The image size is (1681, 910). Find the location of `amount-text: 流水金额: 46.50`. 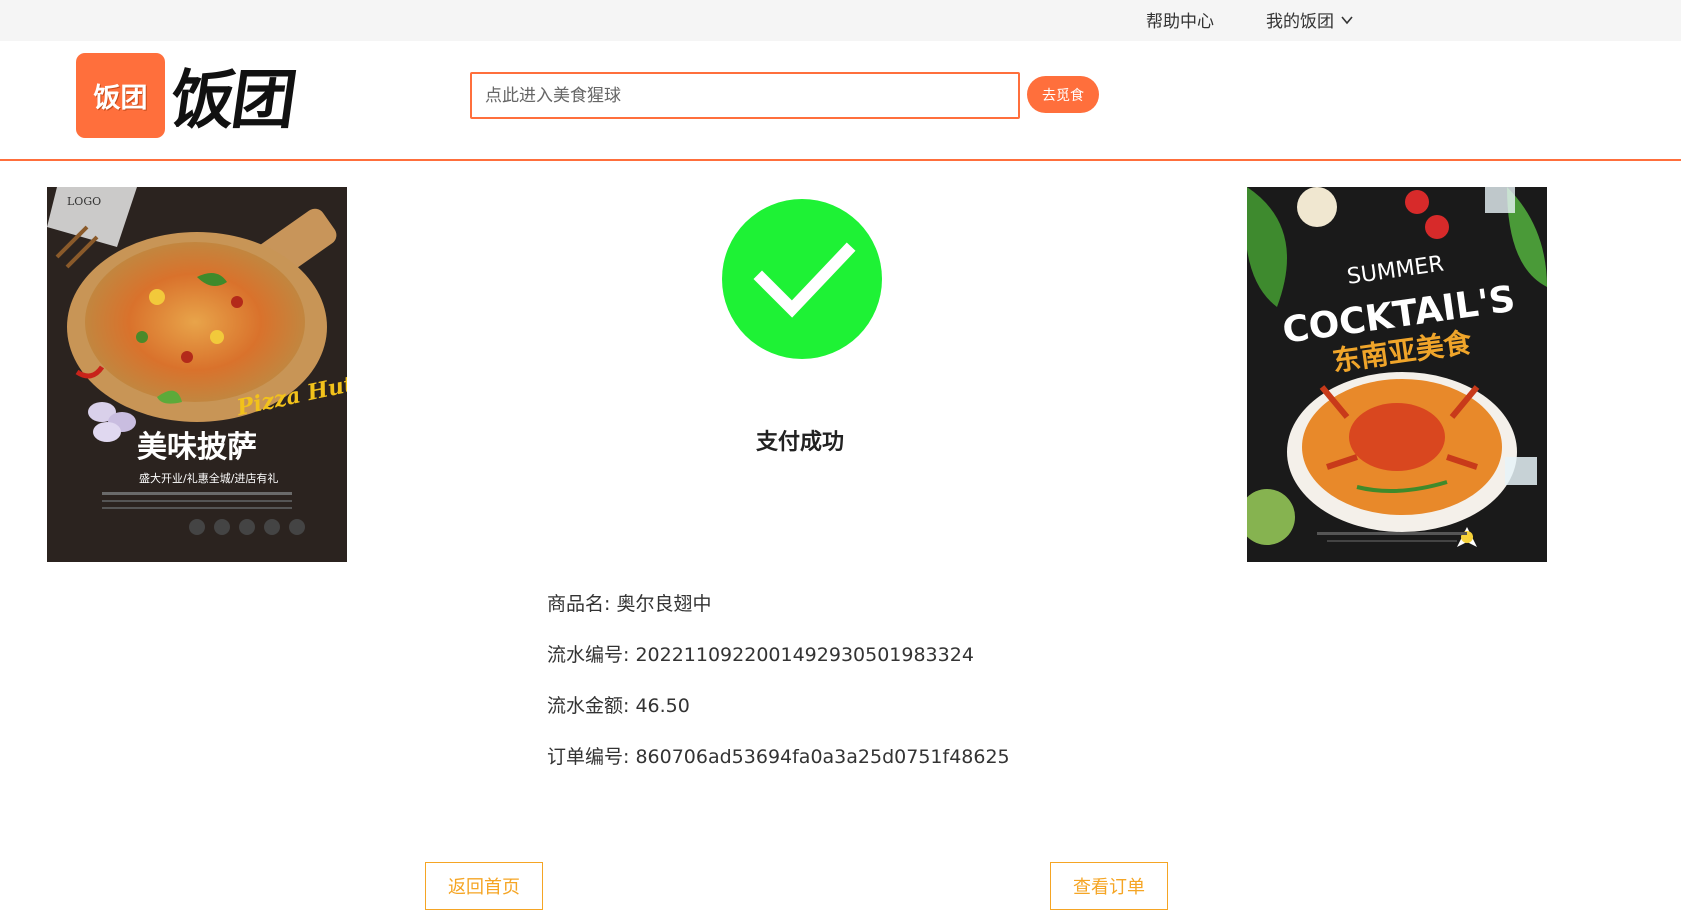

amount-text: 流水金额: 46.50 is located at coordinates (618, 706).